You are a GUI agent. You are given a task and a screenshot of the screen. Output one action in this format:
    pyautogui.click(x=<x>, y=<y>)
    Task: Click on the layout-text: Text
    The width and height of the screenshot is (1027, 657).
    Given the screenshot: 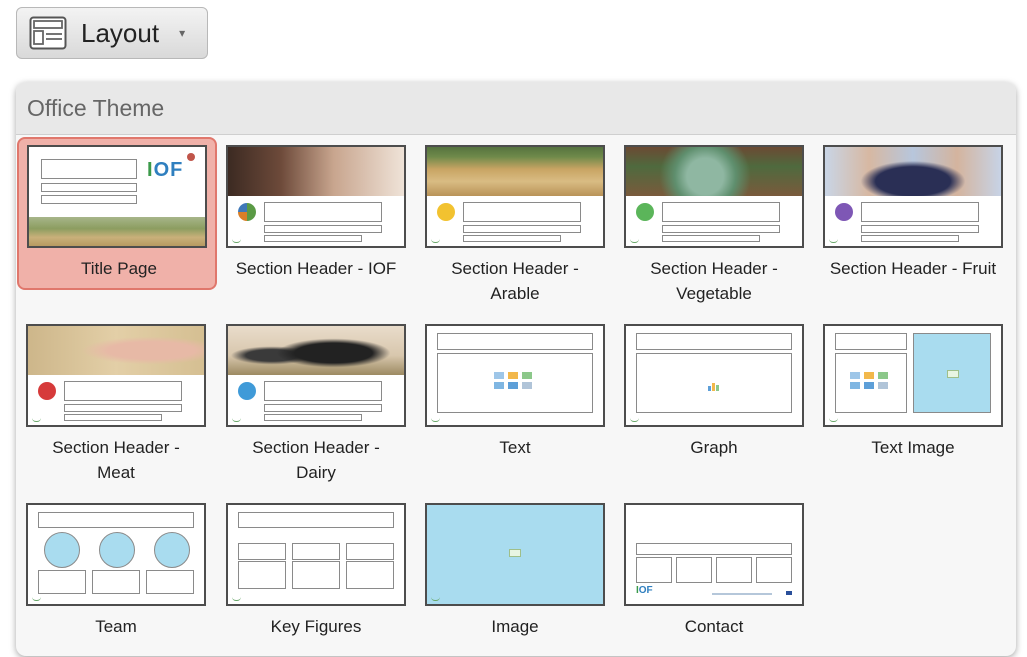 What is the action you would take?
    pyautogui.click(x=515, y=396)
    